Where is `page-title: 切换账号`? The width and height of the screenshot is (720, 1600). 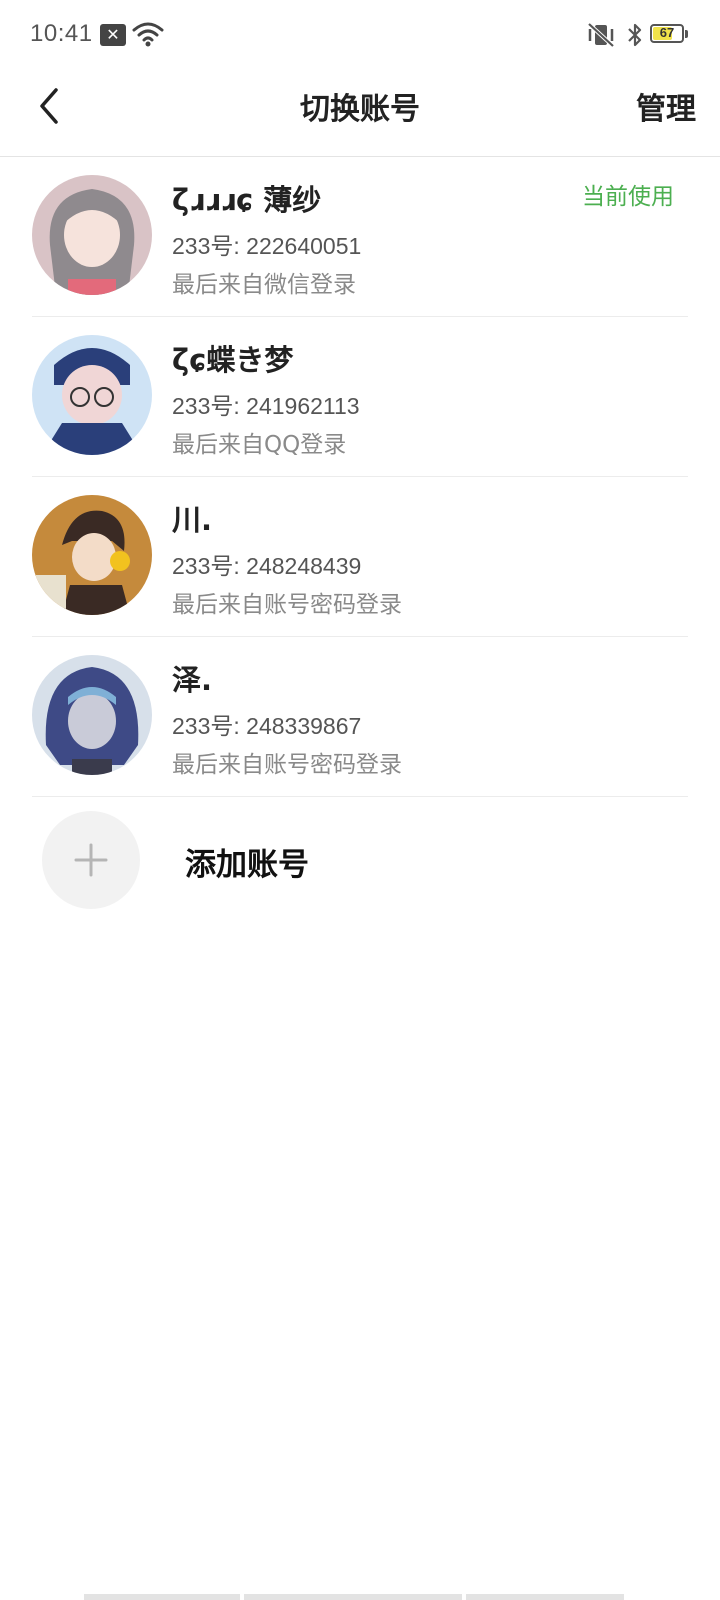 page-title: 切换账号 is located at coordinates (360, 109).